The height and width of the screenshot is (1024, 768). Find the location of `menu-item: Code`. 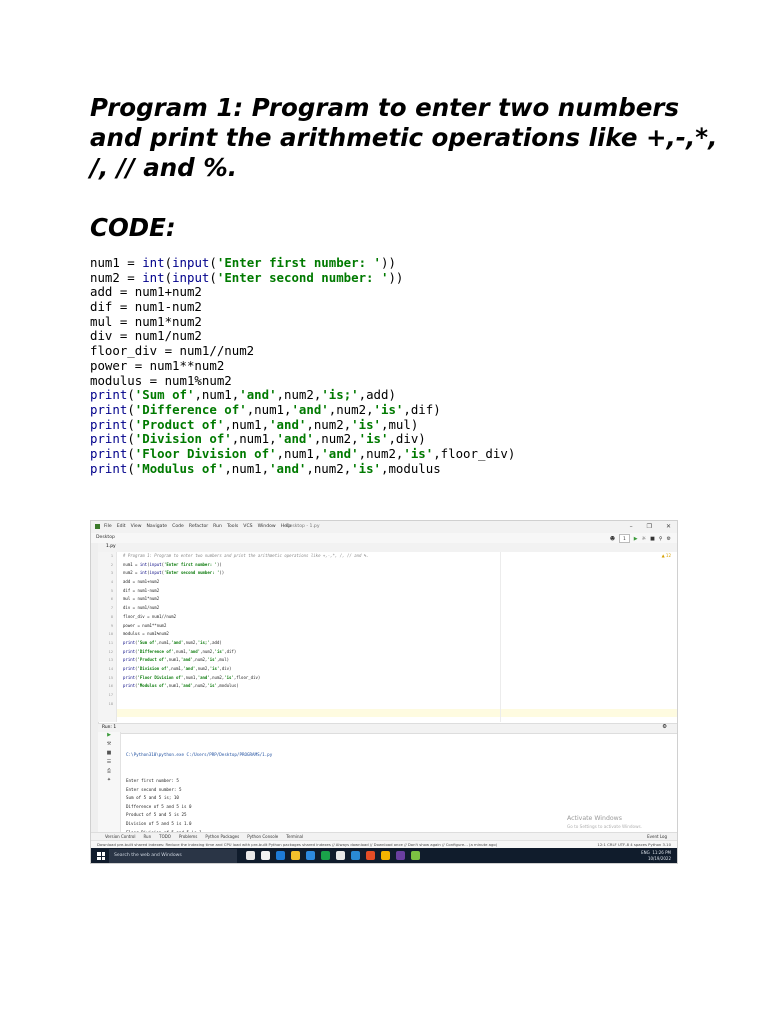

menu-item: Code is located at coordinates (178, 526).